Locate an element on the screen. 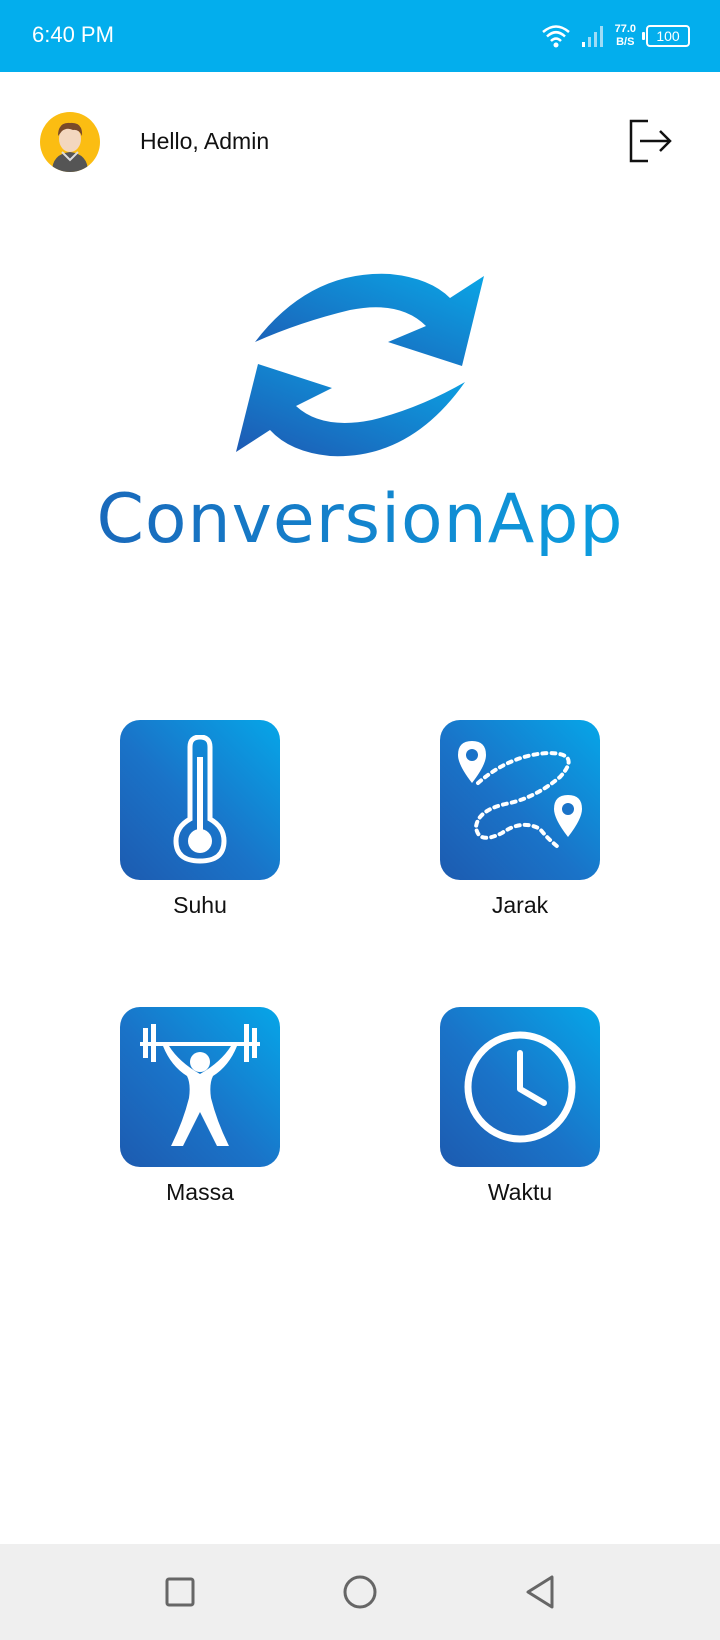 The width and height of the screenshot is (720, 1640). tile-icon-suhu is located at coordinates (200, 800).